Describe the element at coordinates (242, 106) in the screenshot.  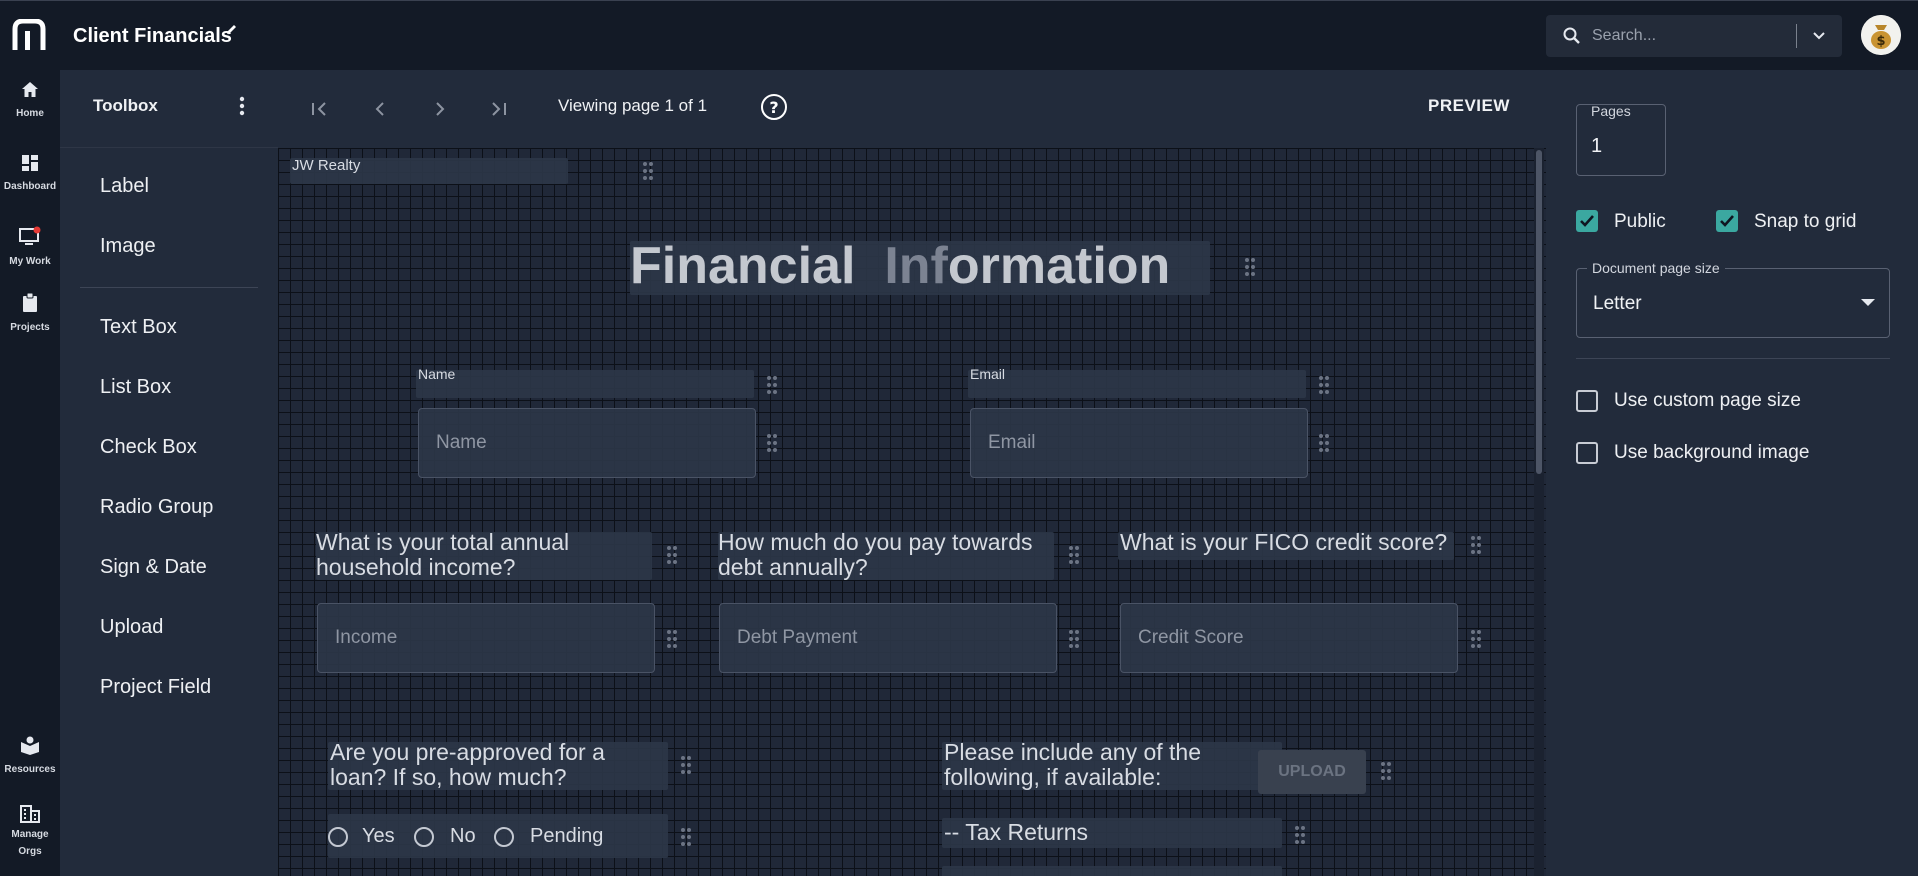
I see `more-vert-icon` at that location.